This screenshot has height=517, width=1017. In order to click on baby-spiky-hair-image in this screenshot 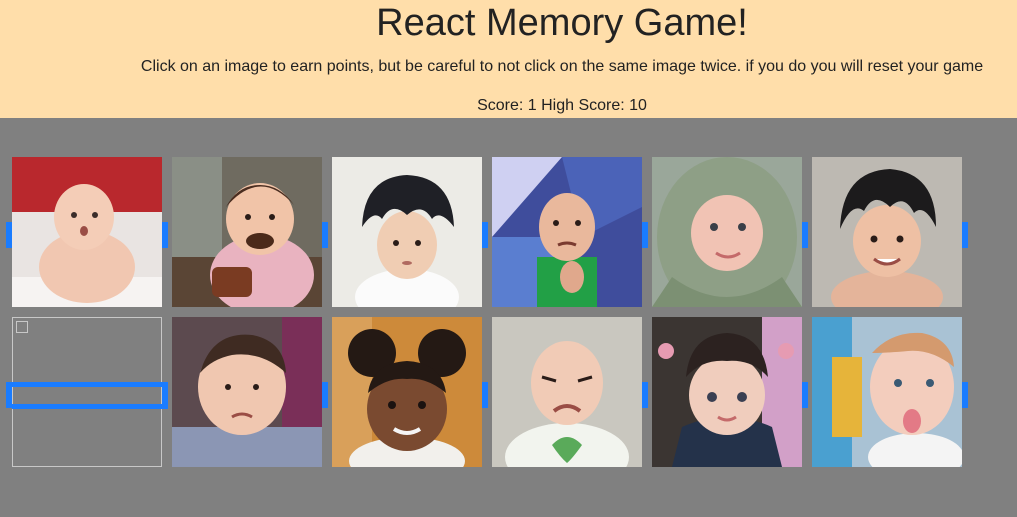, I will do `click(407, 232)`.